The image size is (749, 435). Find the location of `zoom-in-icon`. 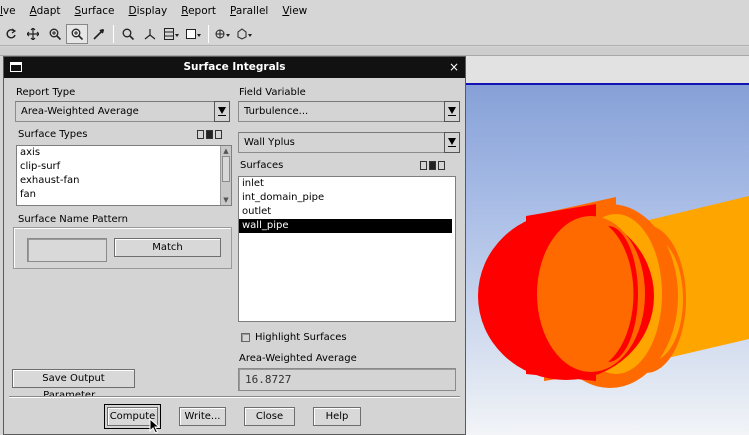

zoom-in-icon is located at coordinates (55, 34).